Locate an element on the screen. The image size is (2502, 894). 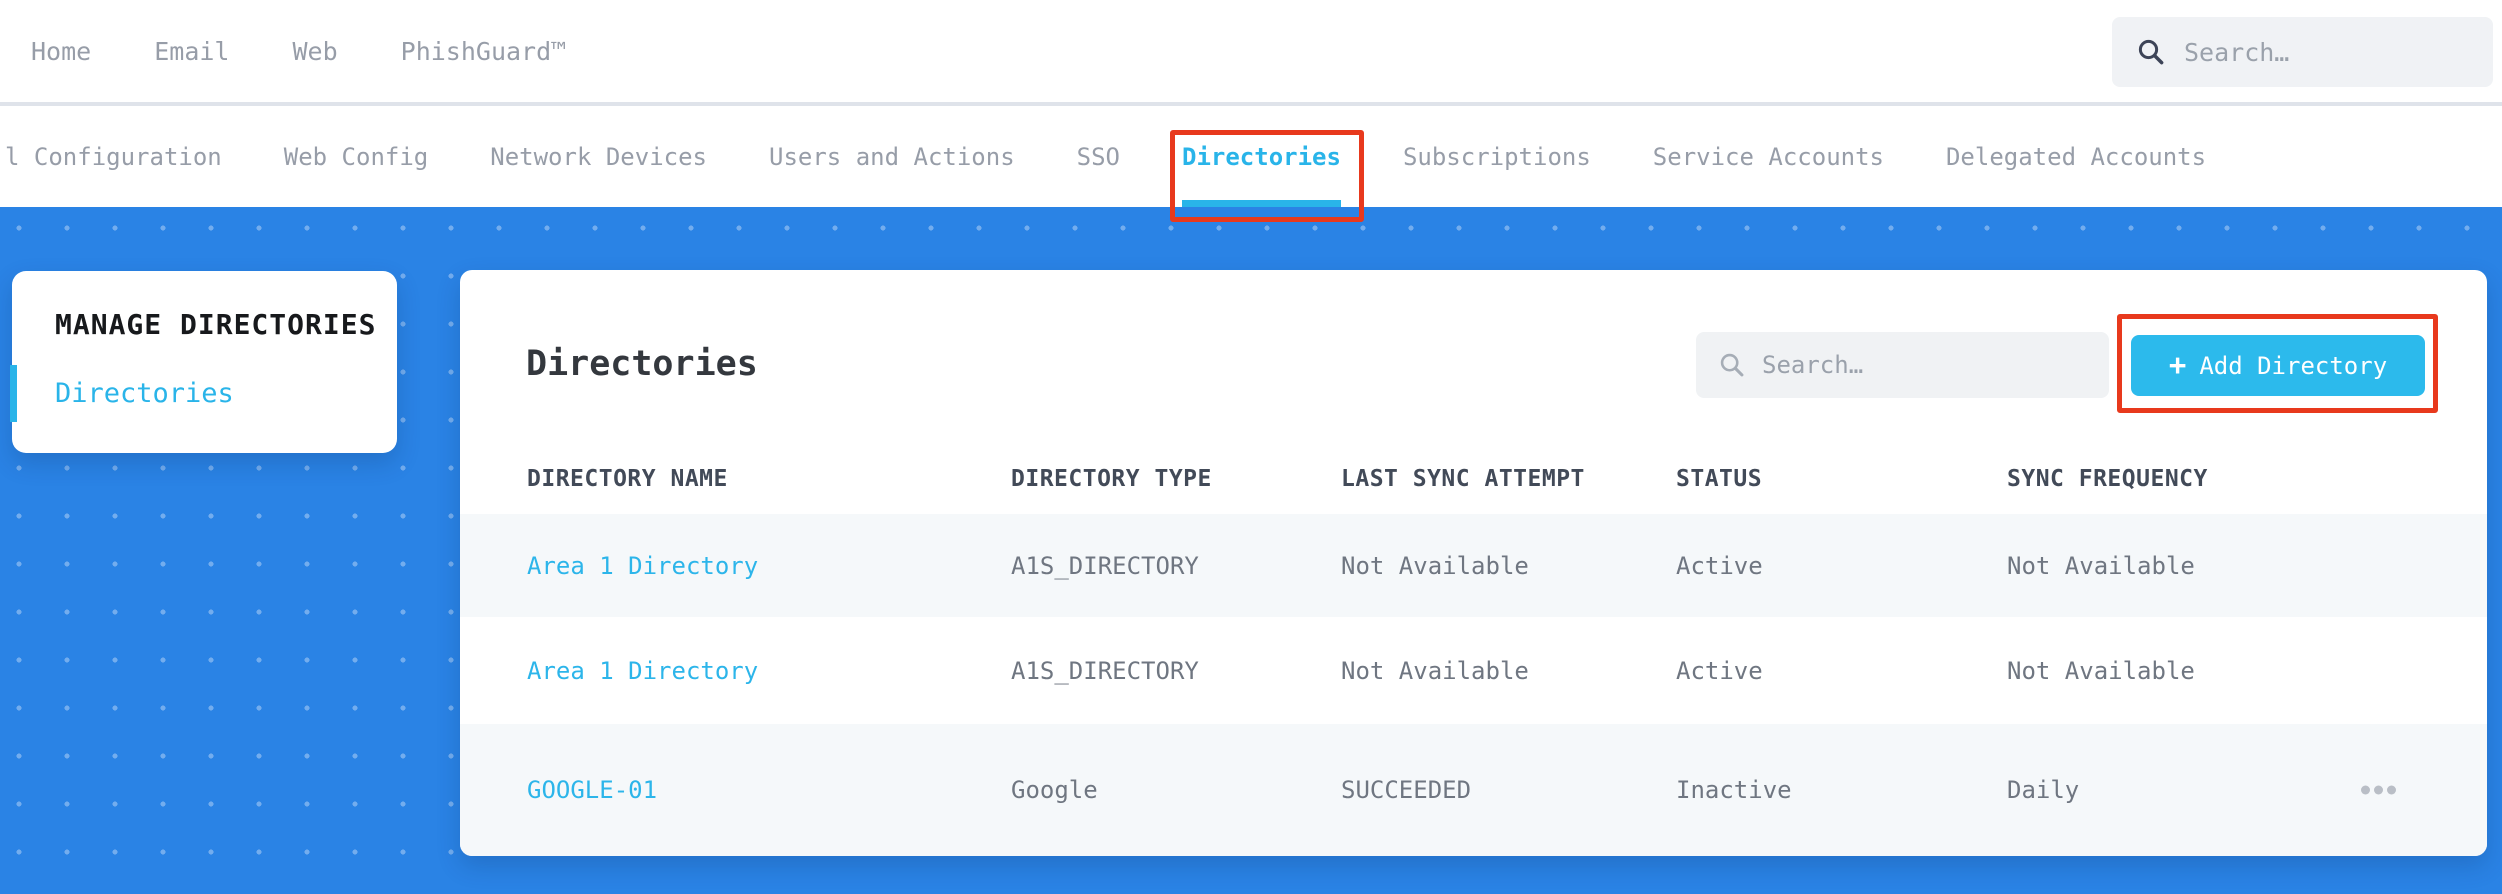
tab-subscriptions: Subscriptions is located at coordinates (1497, 156).